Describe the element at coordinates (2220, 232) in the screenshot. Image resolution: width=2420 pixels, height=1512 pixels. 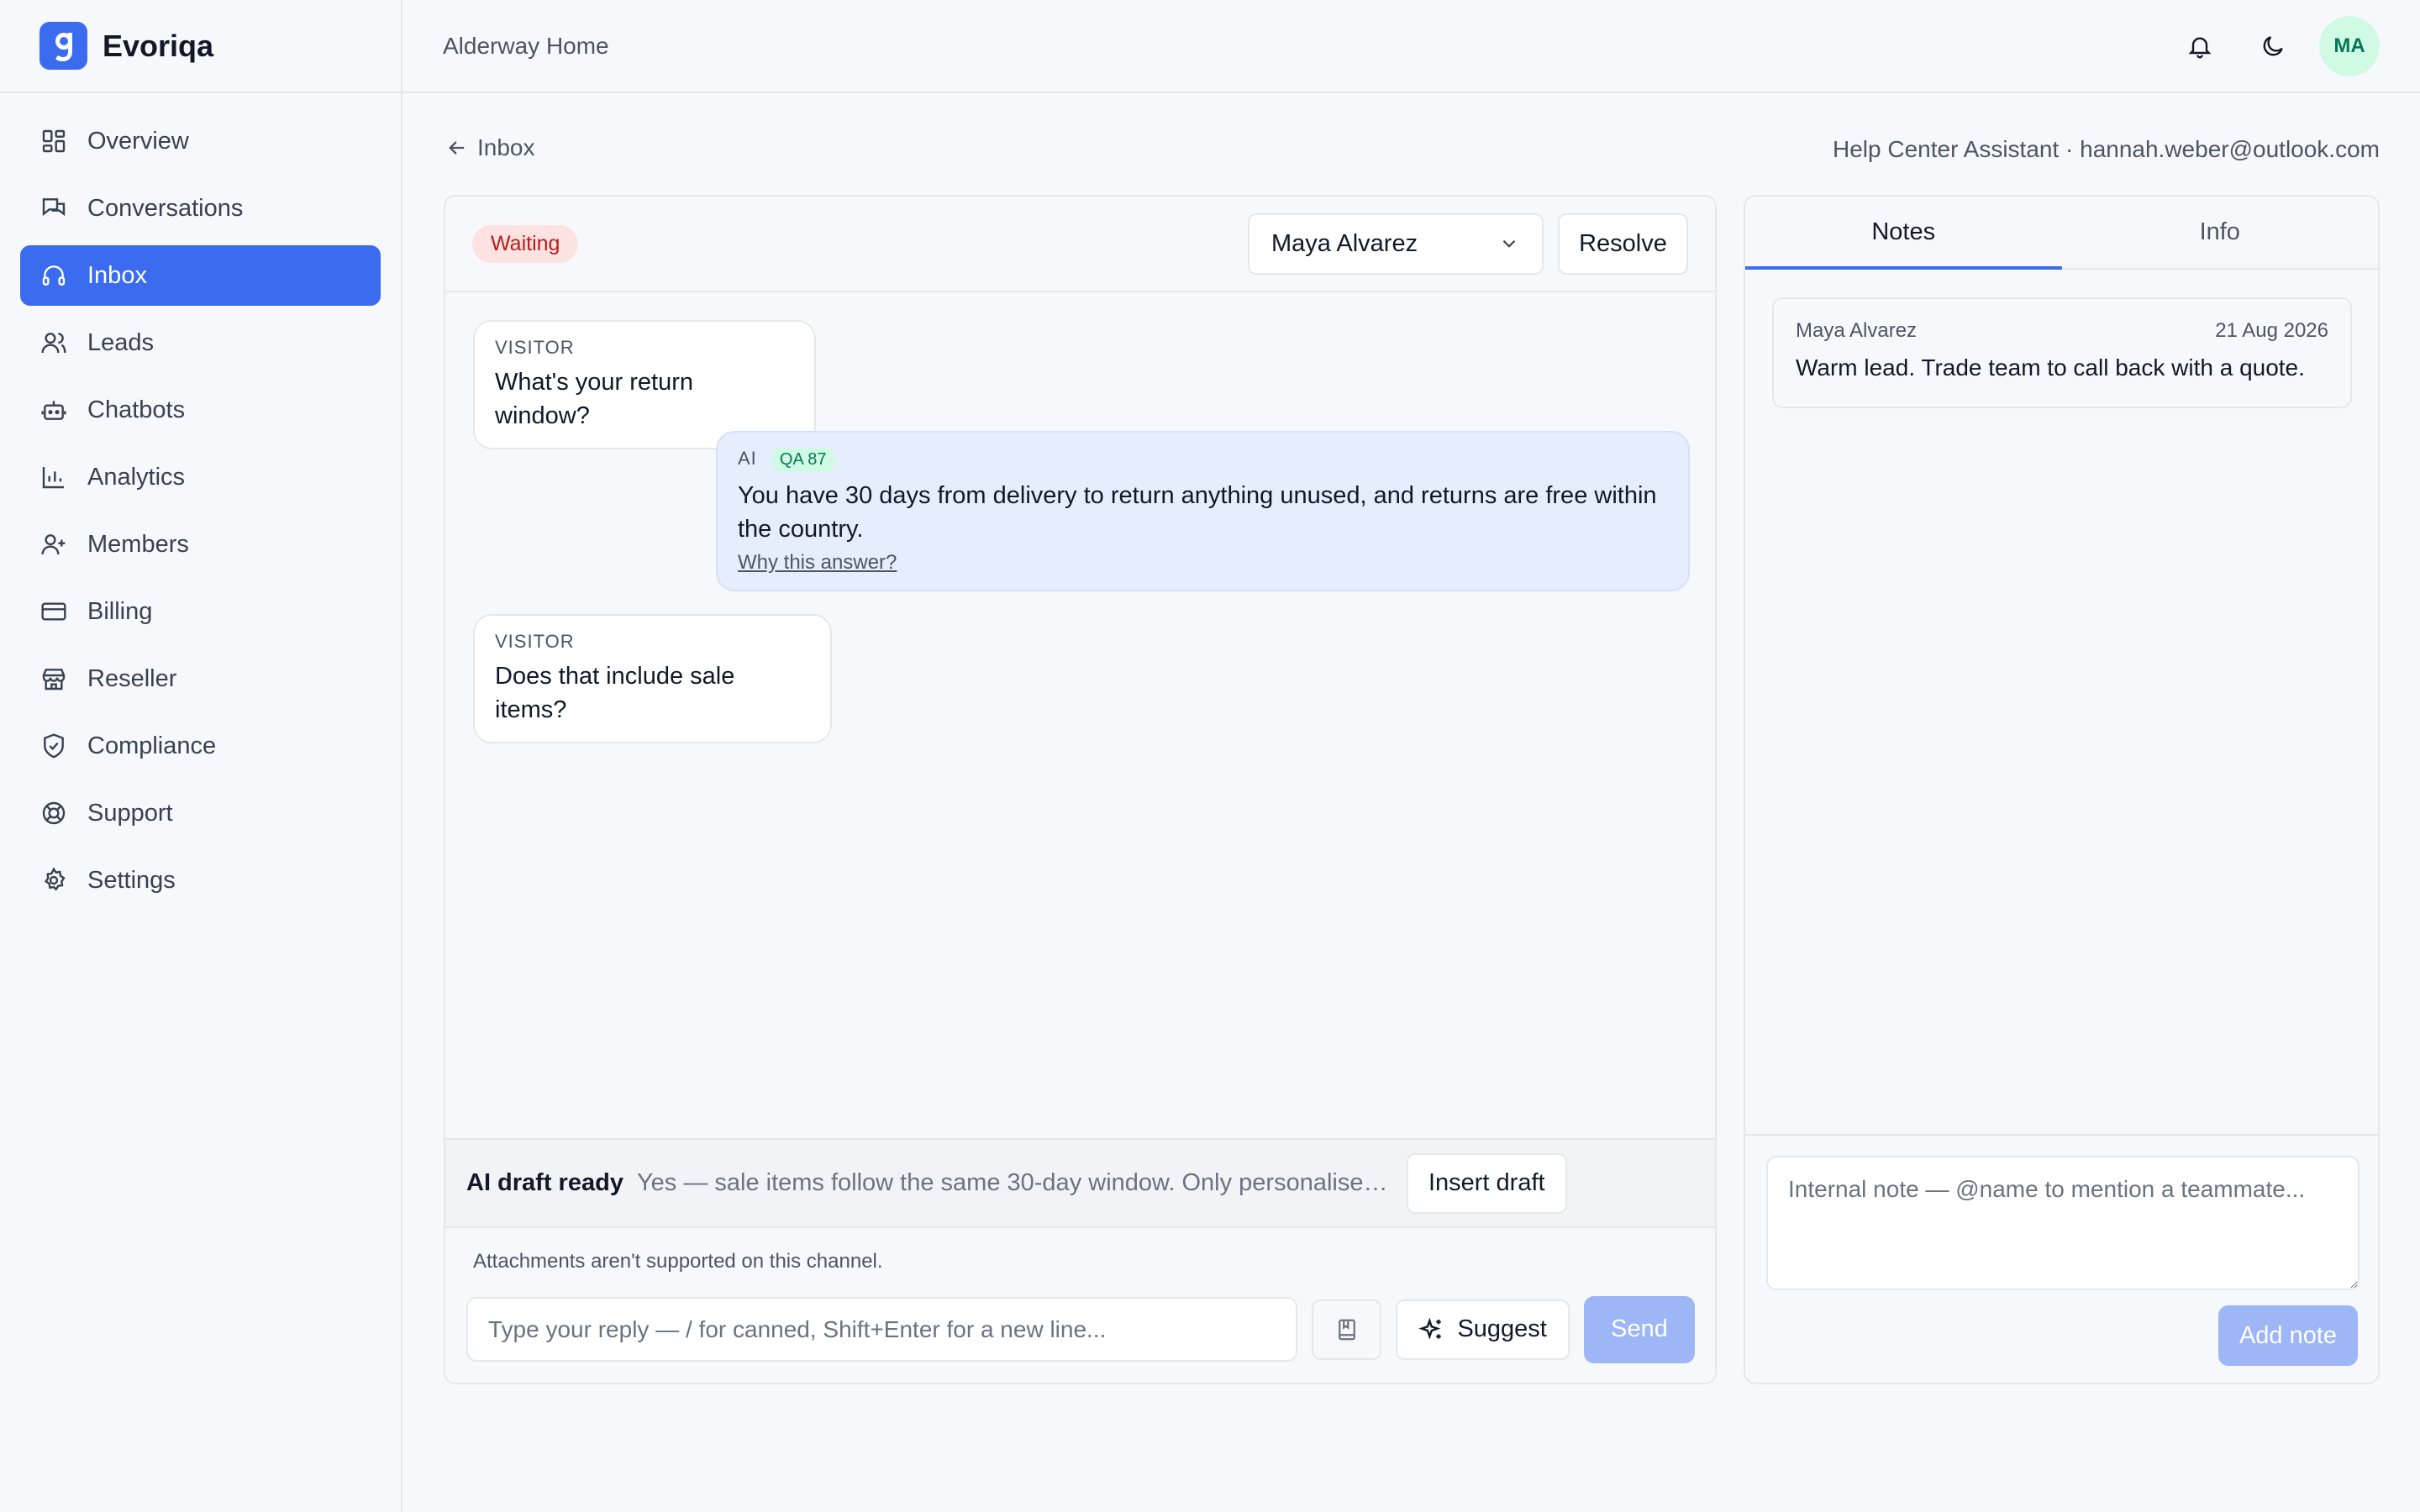
I see `tab-info: Info` at that location.